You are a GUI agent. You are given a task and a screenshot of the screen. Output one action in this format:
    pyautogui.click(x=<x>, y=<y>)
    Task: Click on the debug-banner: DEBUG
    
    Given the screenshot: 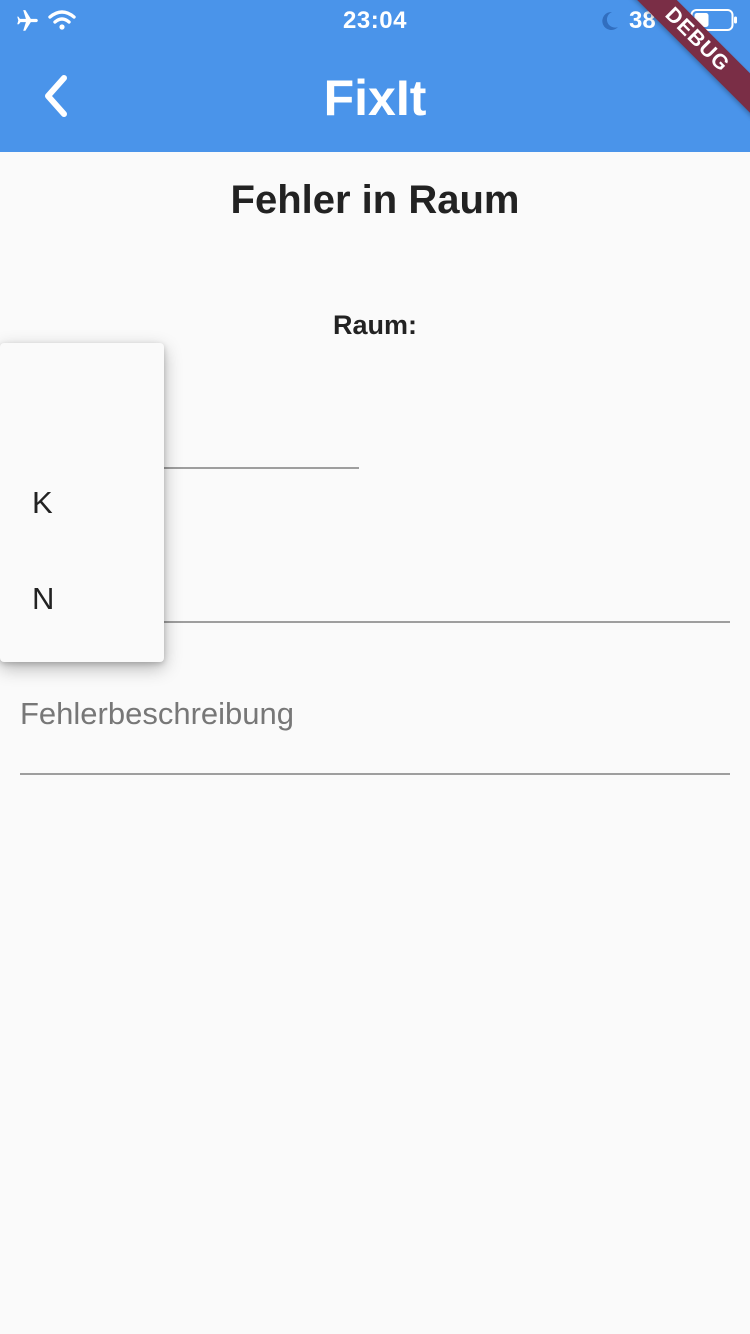 What is the action you would take?
    pyautogui.click(x=685, y=65)
    